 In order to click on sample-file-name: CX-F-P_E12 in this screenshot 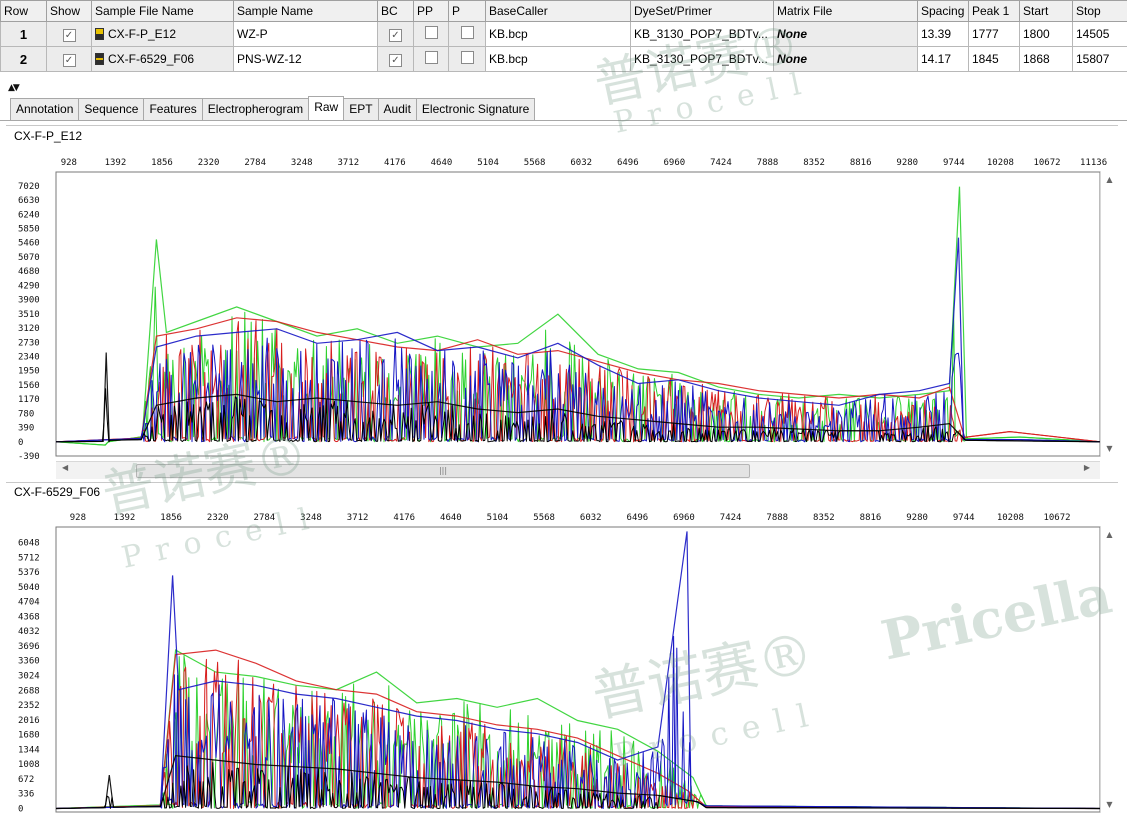, I will do `click(142, 34)`.